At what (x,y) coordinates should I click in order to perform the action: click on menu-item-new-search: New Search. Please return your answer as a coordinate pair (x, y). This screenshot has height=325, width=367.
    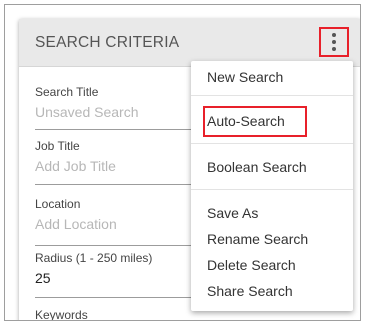
    Looking at the image, I should click on (245, 77).